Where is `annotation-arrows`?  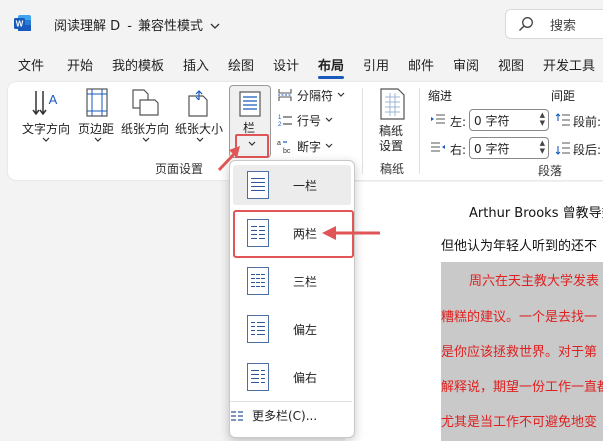 annotation-arrows is located at coordinates (298, 193).